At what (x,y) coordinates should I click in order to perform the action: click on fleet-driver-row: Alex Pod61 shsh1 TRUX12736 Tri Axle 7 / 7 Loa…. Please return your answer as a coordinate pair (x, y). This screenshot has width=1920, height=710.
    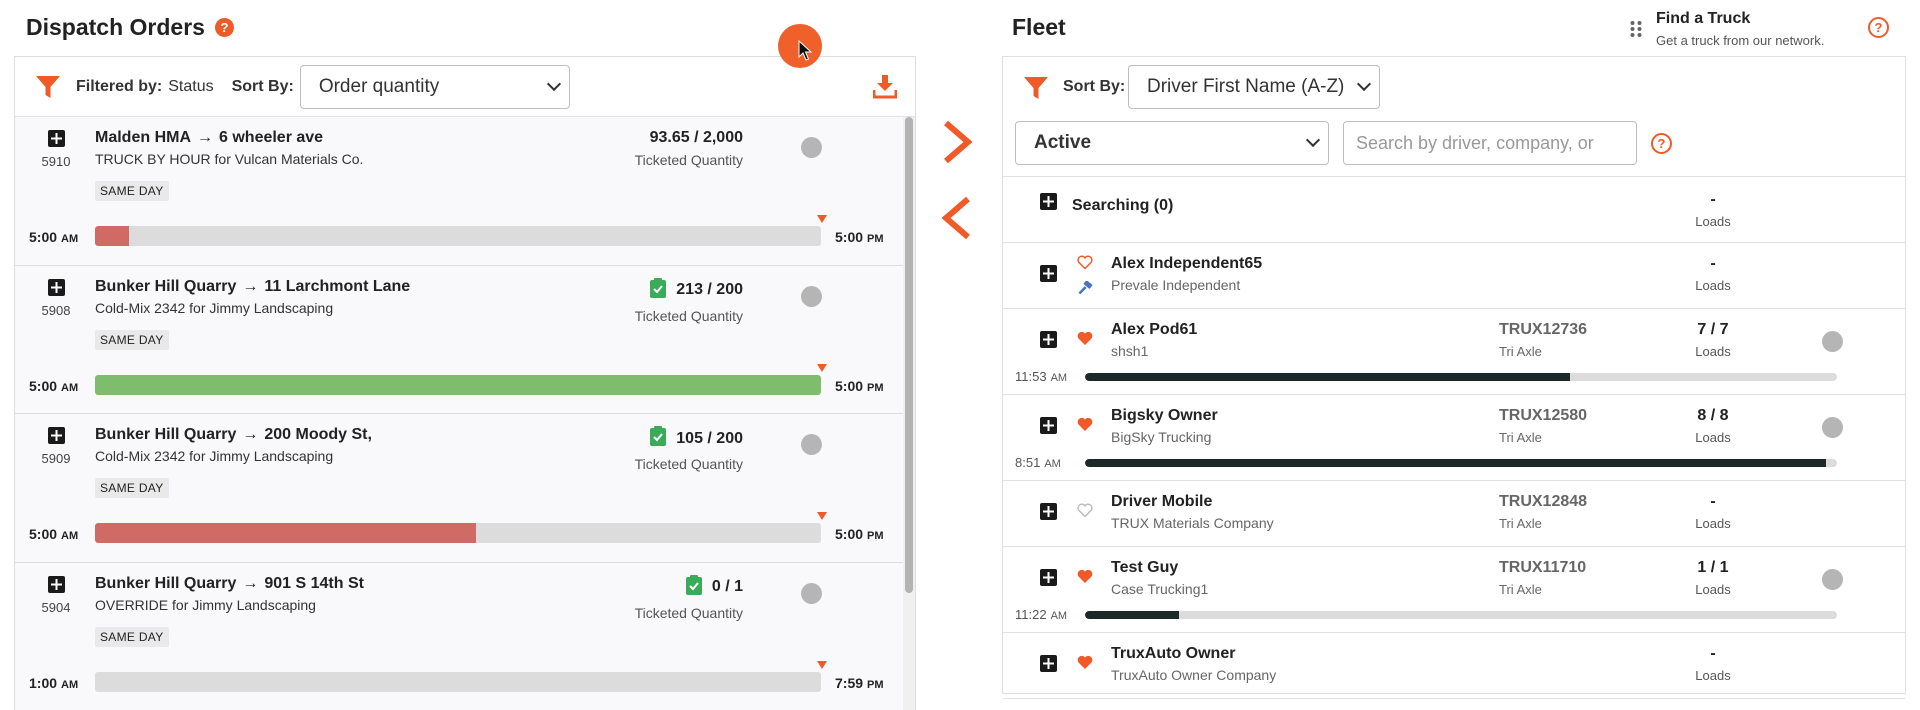
    Looking at the image, I should click on (1454, 352).